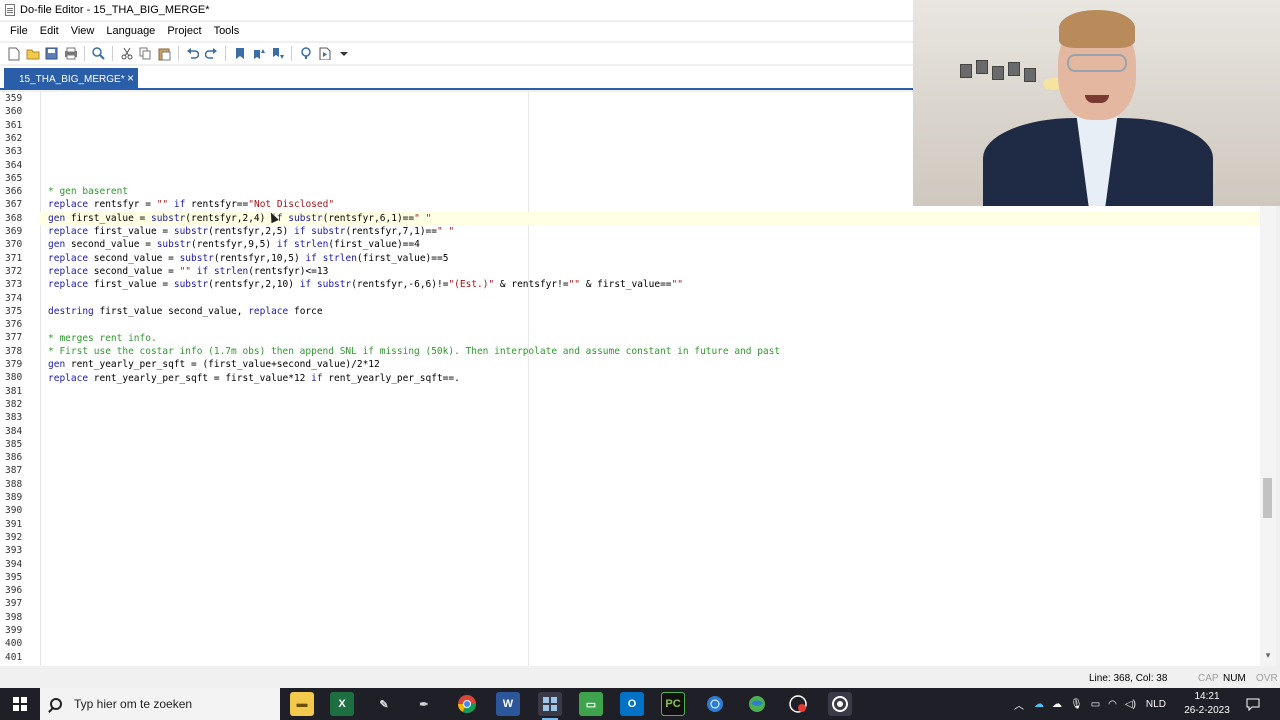 This screenshot has width=1280, height=720. I want to click on line-number: 399, so click(14, 630).